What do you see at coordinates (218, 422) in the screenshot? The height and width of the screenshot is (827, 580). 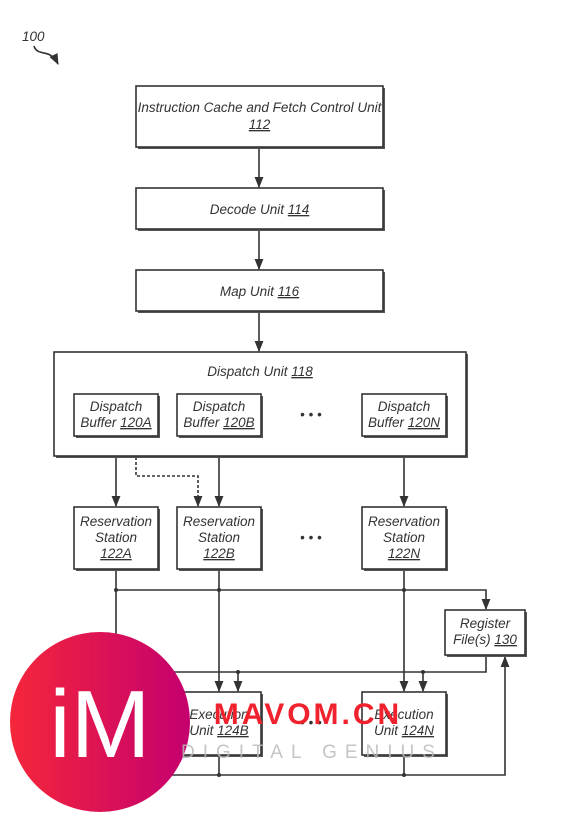 I see `svg-text: Buffer 120B` at bounding box center [218, 422].